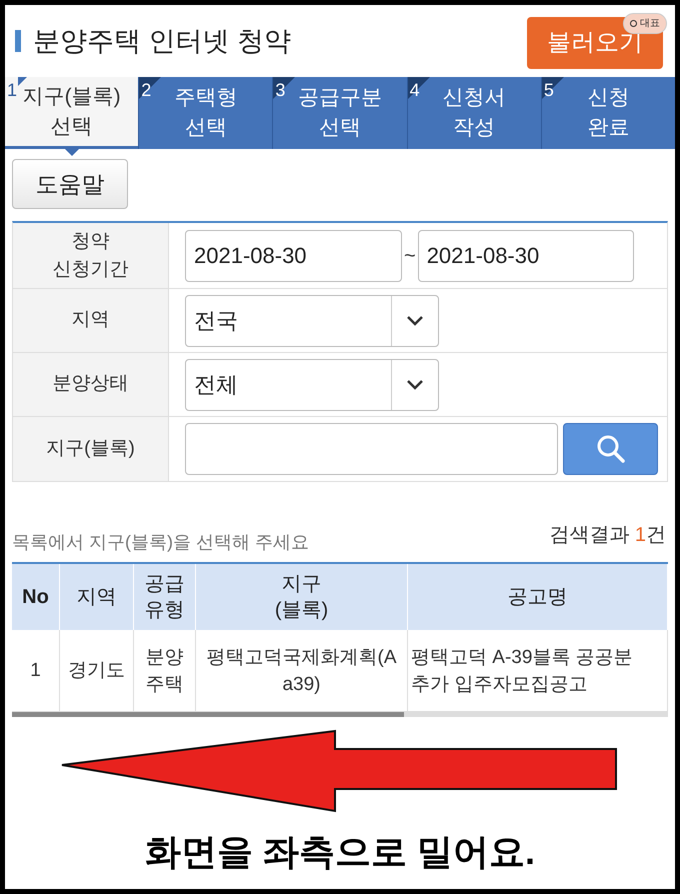 Image resolution: width=680 pixels, height=894 pixels. Describe the element at coordinates (165, 597) in the screenshot. I see `column-header: 공급 유형` at that location.